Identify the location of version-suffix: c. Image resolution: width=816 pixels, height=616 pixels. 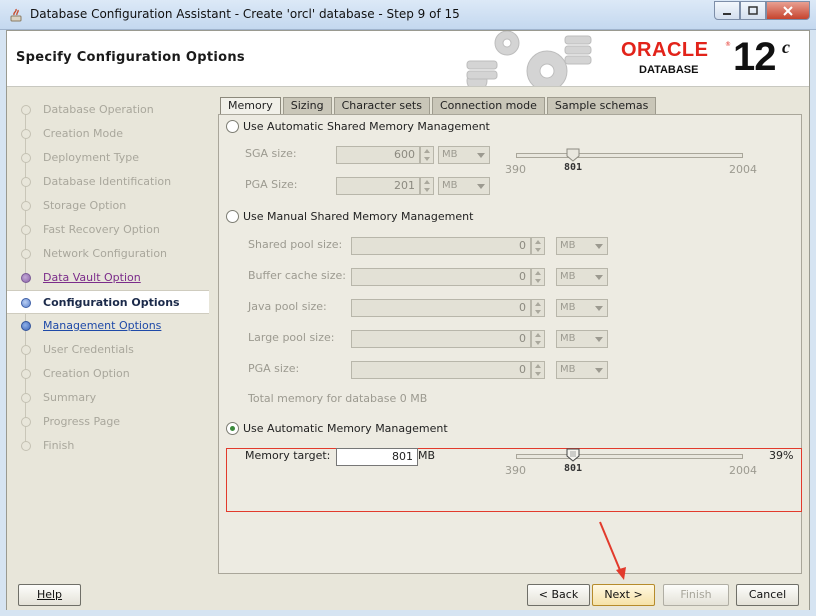
(786, 47).